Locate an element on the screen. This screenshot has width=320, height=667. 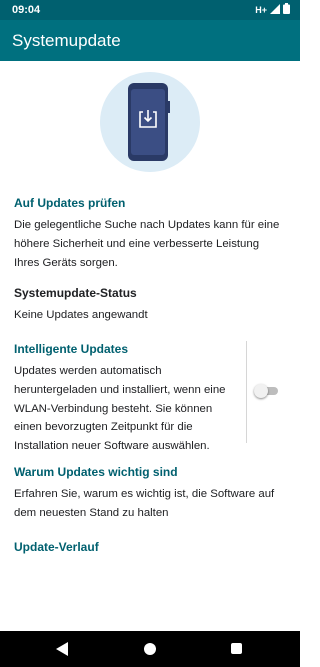
signal-icon is located at coordinates (275, 10).